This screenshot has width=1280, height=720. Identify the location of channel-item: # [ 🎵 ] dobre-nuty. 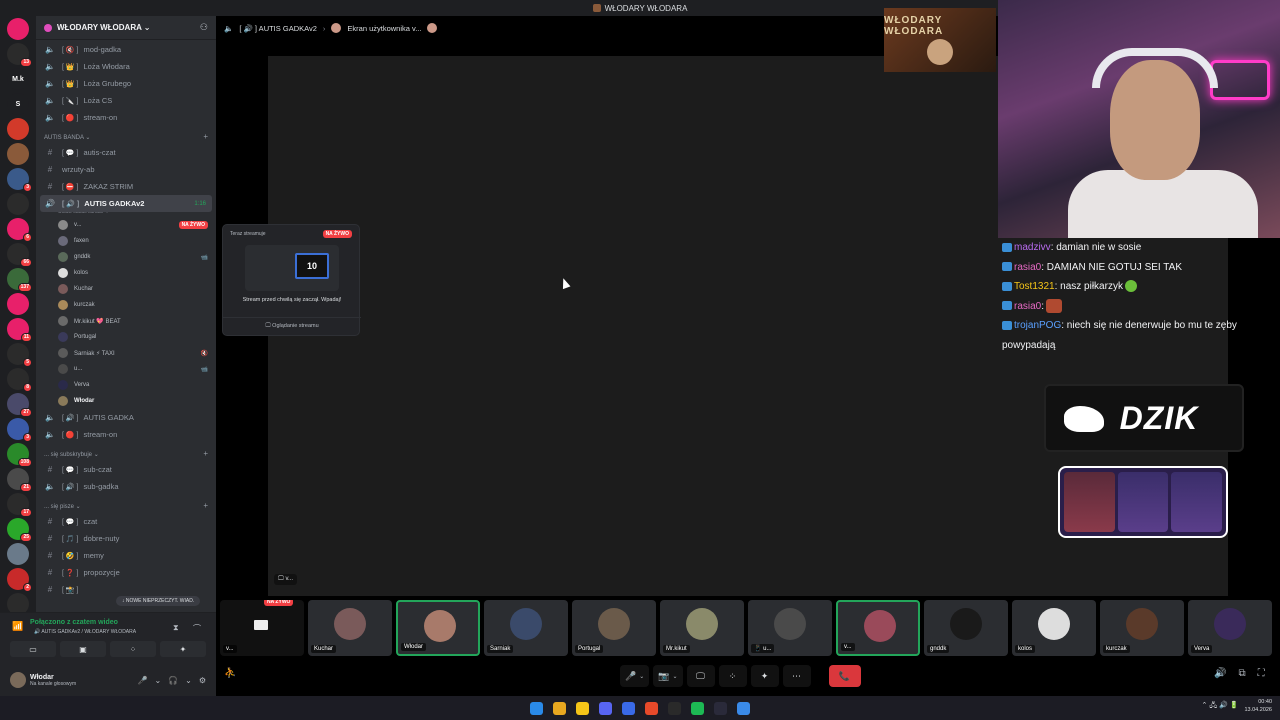
(126, 538).